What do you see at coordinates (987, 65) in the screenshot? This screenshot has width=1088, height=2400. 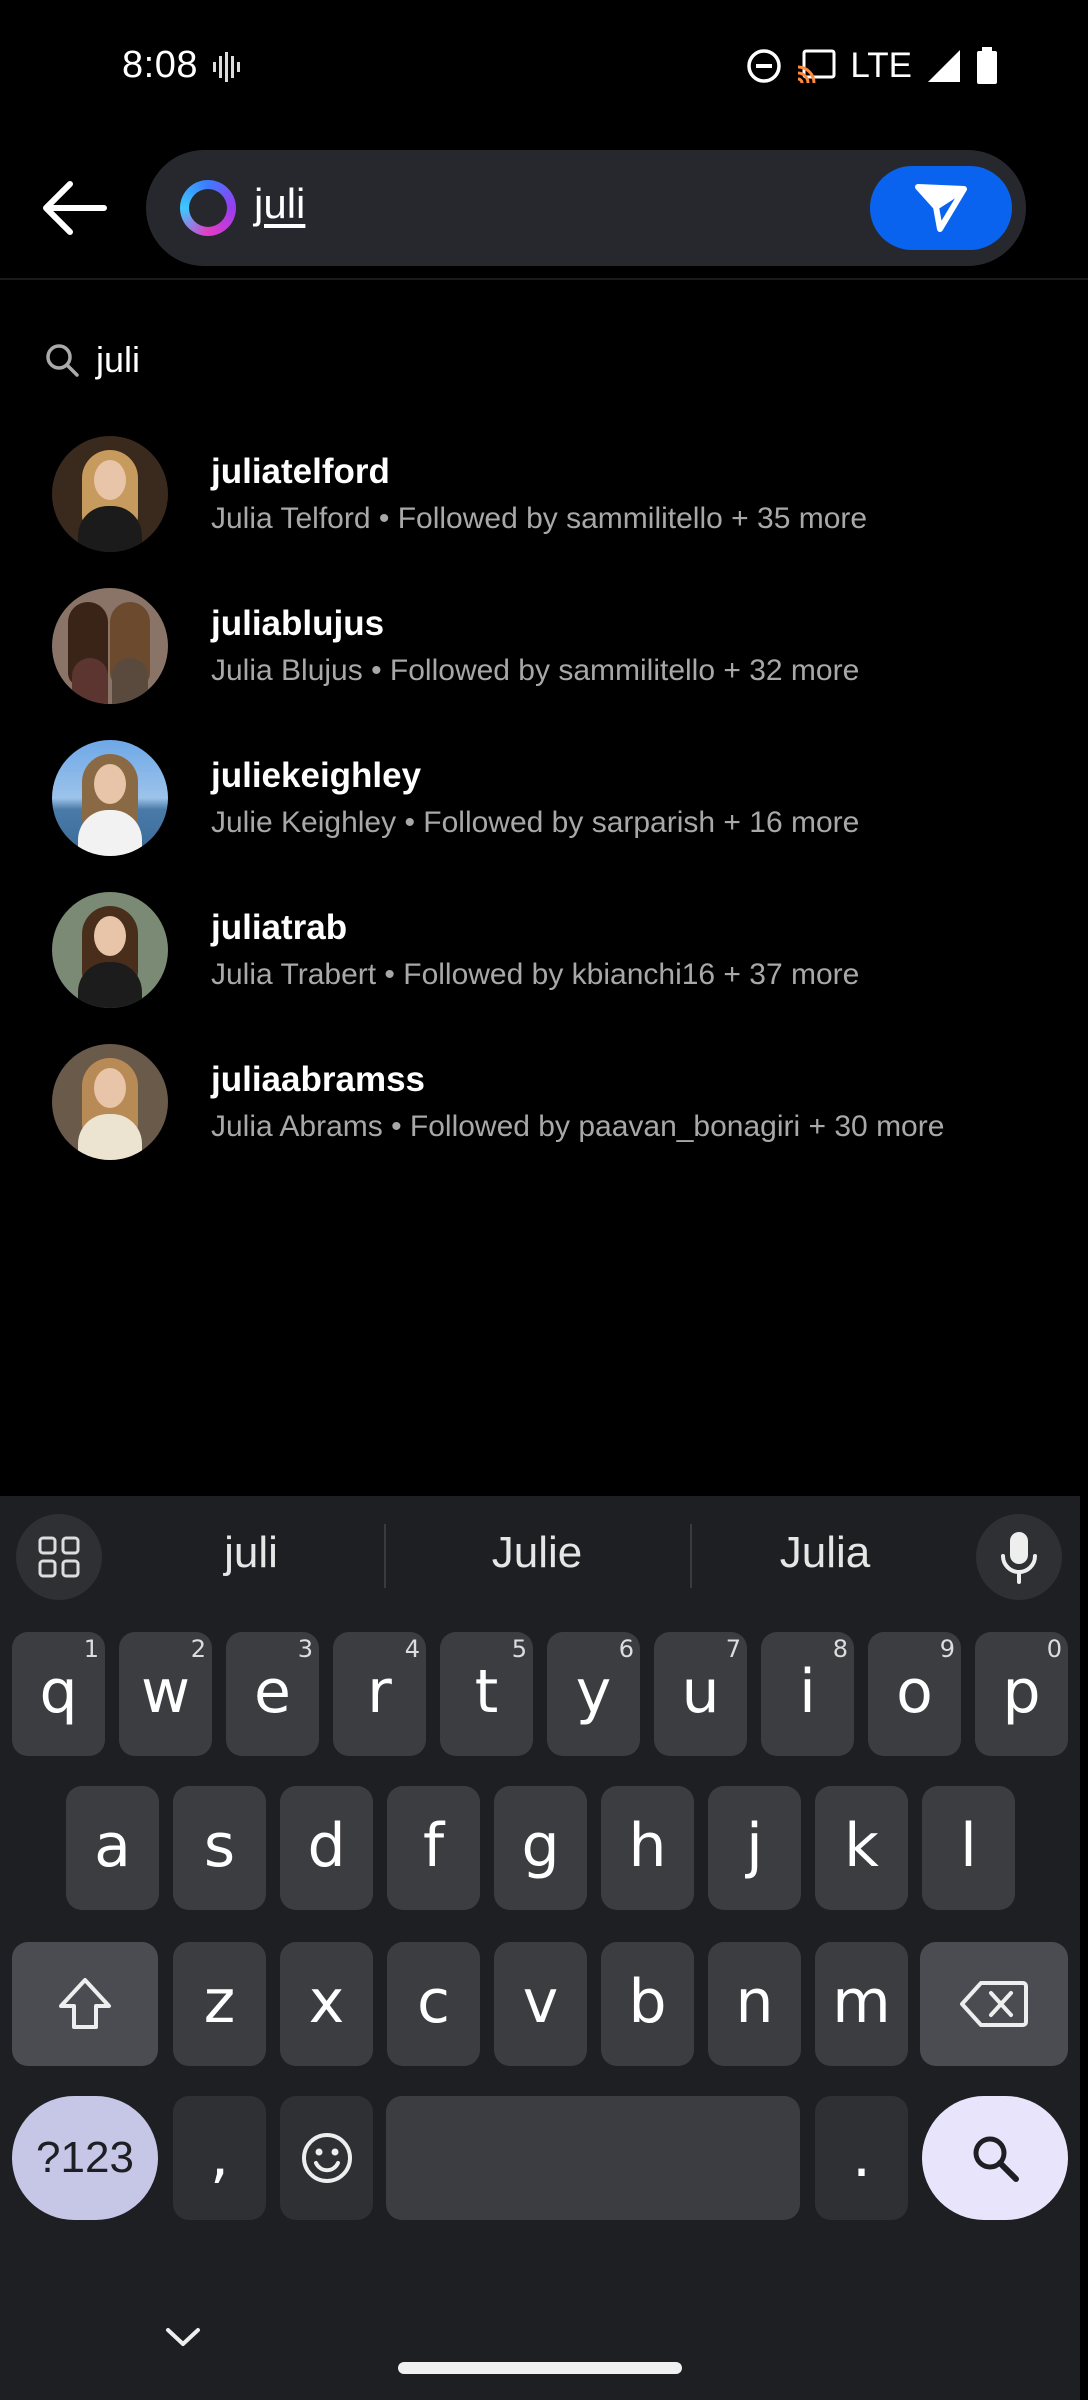 I see `battery-icon` at bounding box center [987, 65].